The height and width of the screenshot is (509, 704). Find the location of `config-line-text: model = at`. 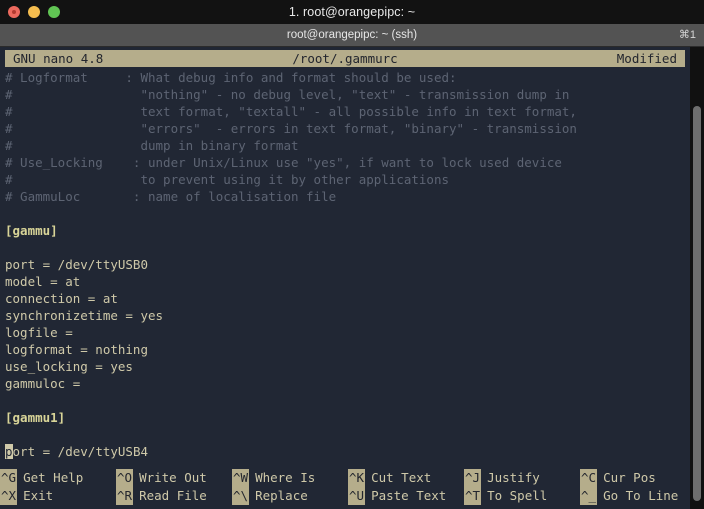

config-line-text: model = at is located at coordinates (43, 281).